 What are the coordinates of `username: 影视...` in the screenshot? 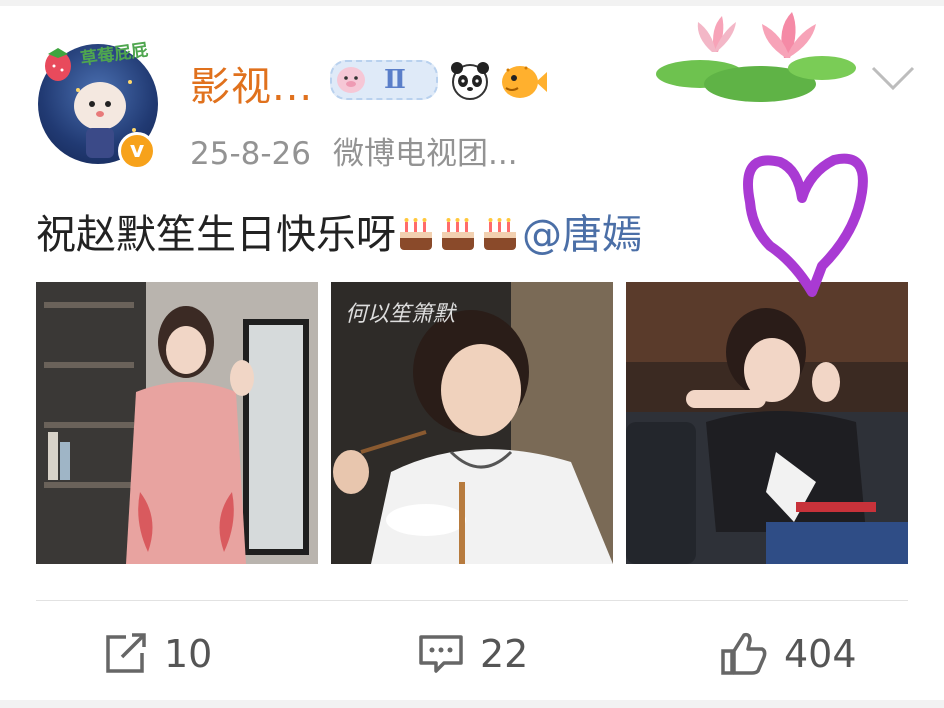 It's located at (251, 83).